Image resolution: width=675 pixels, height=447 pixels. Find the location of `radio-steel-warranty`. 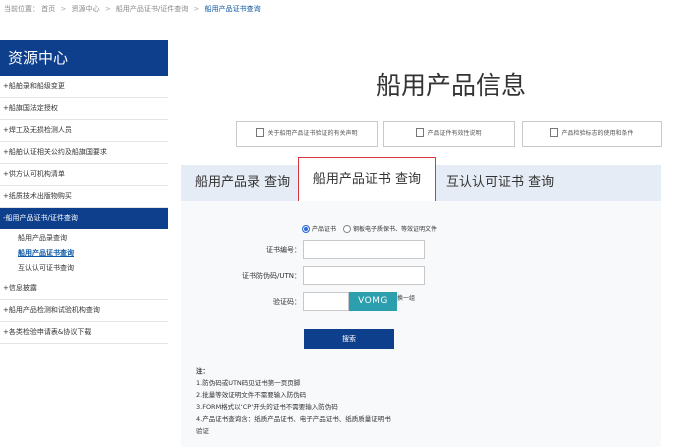

radio-steel-warranty is located at coordinates (346, 228).